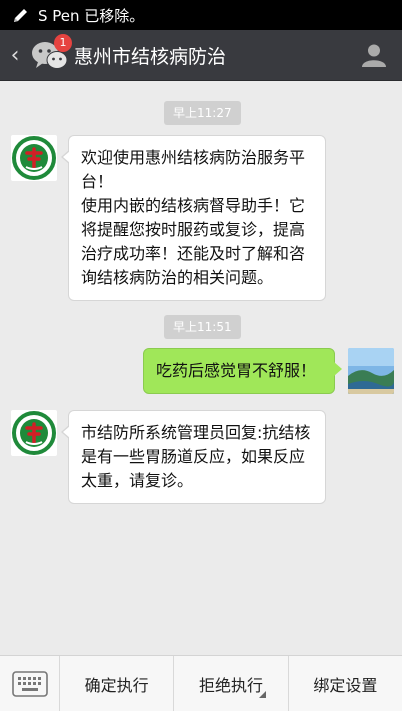 The height and width of the screenshot is (711, 402). What do you see at coordinates (202, 113) in the screenshot?
I see `timestamp: 早上11:27` at bounding box center [202, 113].